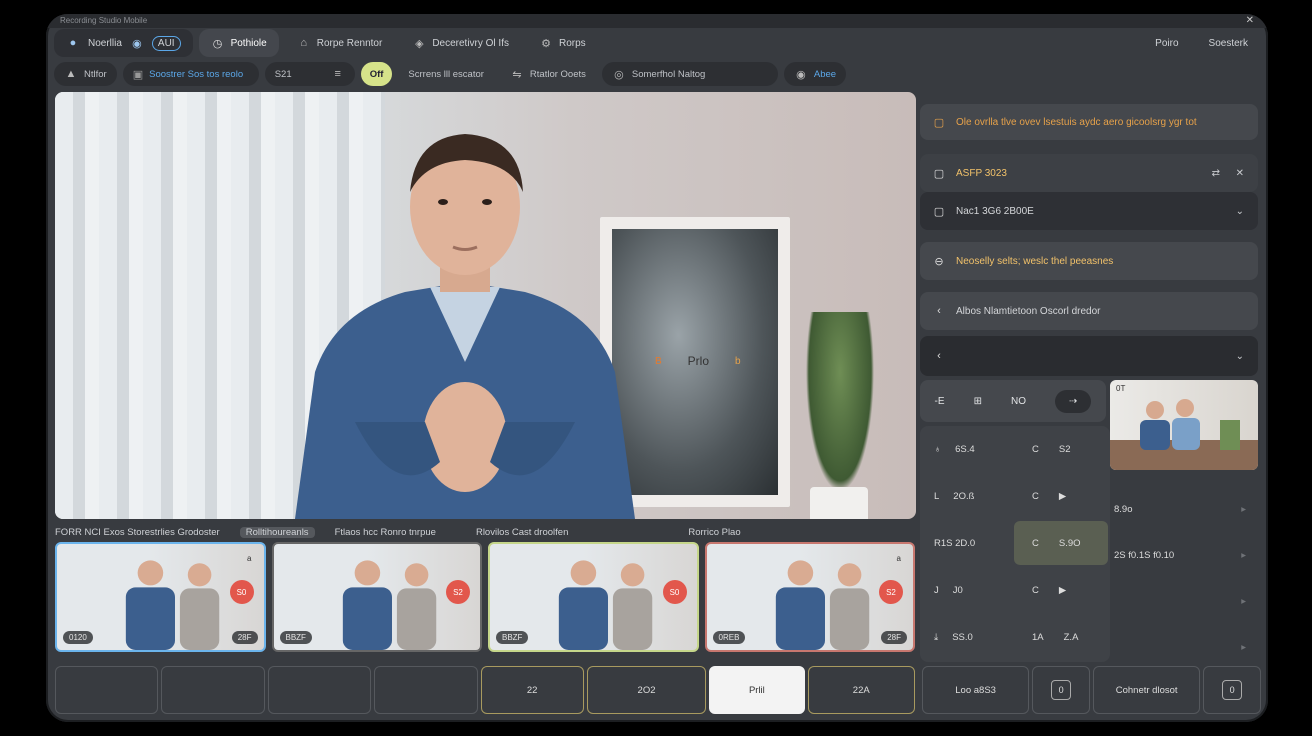 Image resolution: width=1312 pixels, height=736 pixels. What do you see at coordinates (137, 43) in the screenshot?
I see `globe-icon: ◉` at bounding box center [137, 43].